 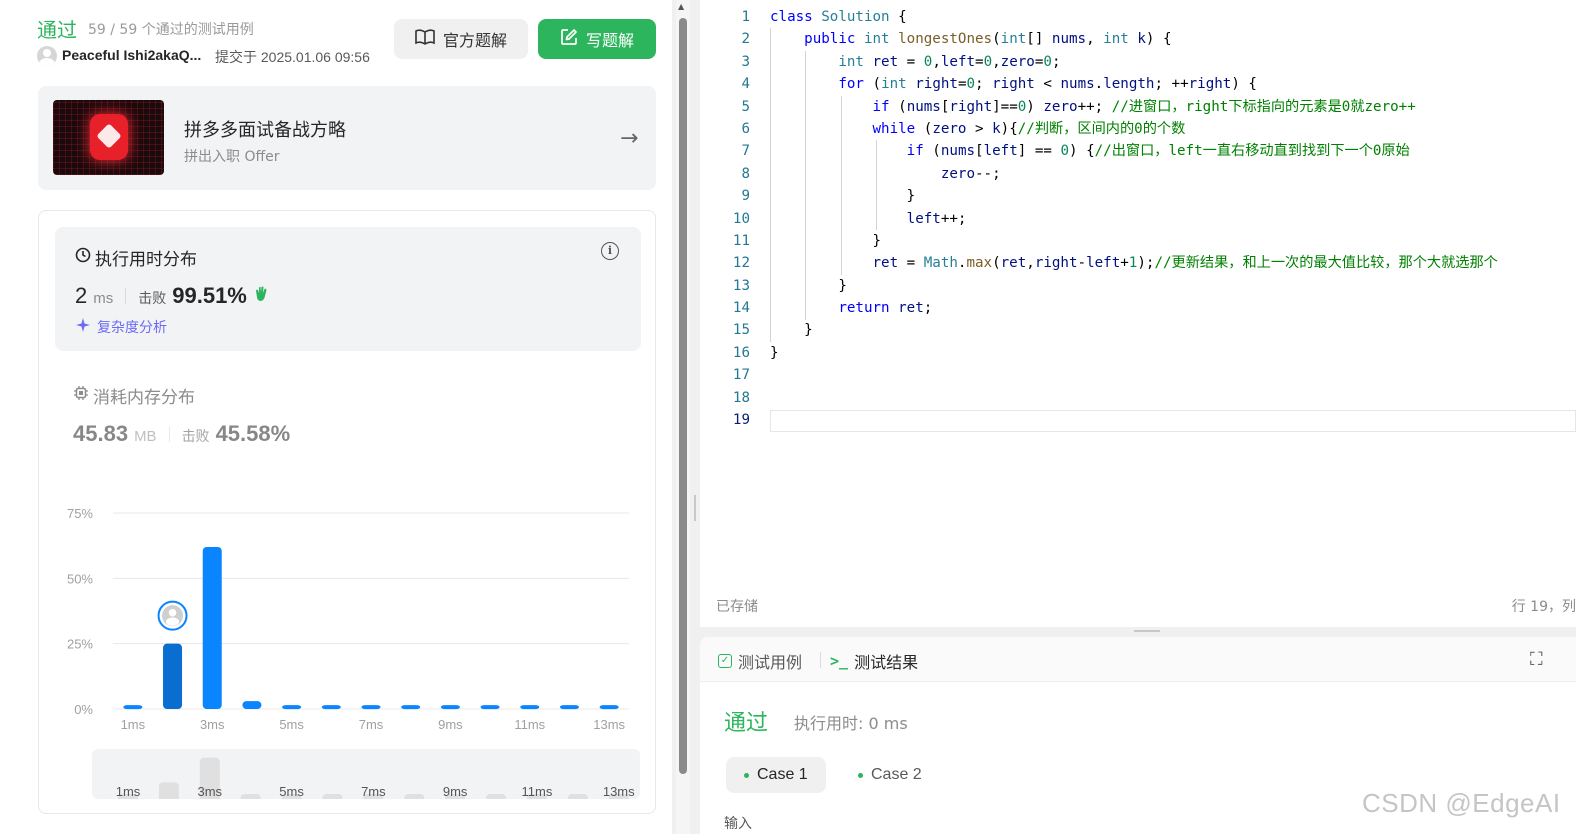 What do you see at coordinates (745, 151) in the screenshot?
I see `line-number: 7` at bounding box center [745, 151].